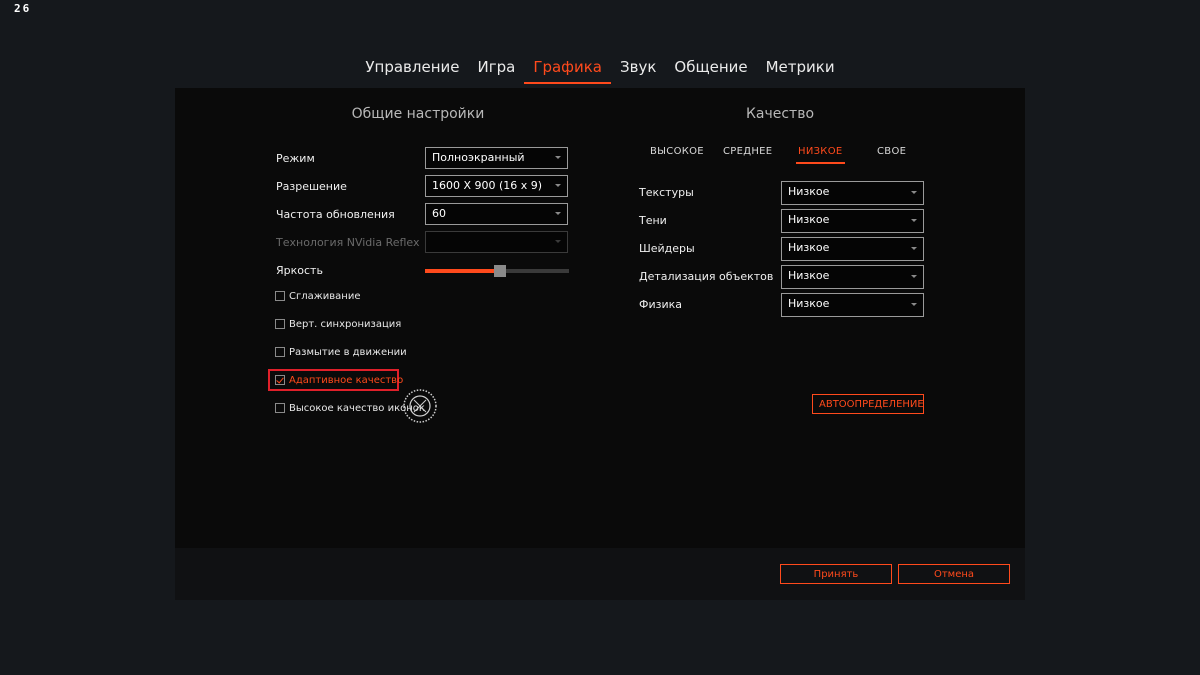 The image size is (1200, 675). Describe the element at coordinates (800, 69) in the screenshot. I see `tab-metrics: Метрики` at that location.